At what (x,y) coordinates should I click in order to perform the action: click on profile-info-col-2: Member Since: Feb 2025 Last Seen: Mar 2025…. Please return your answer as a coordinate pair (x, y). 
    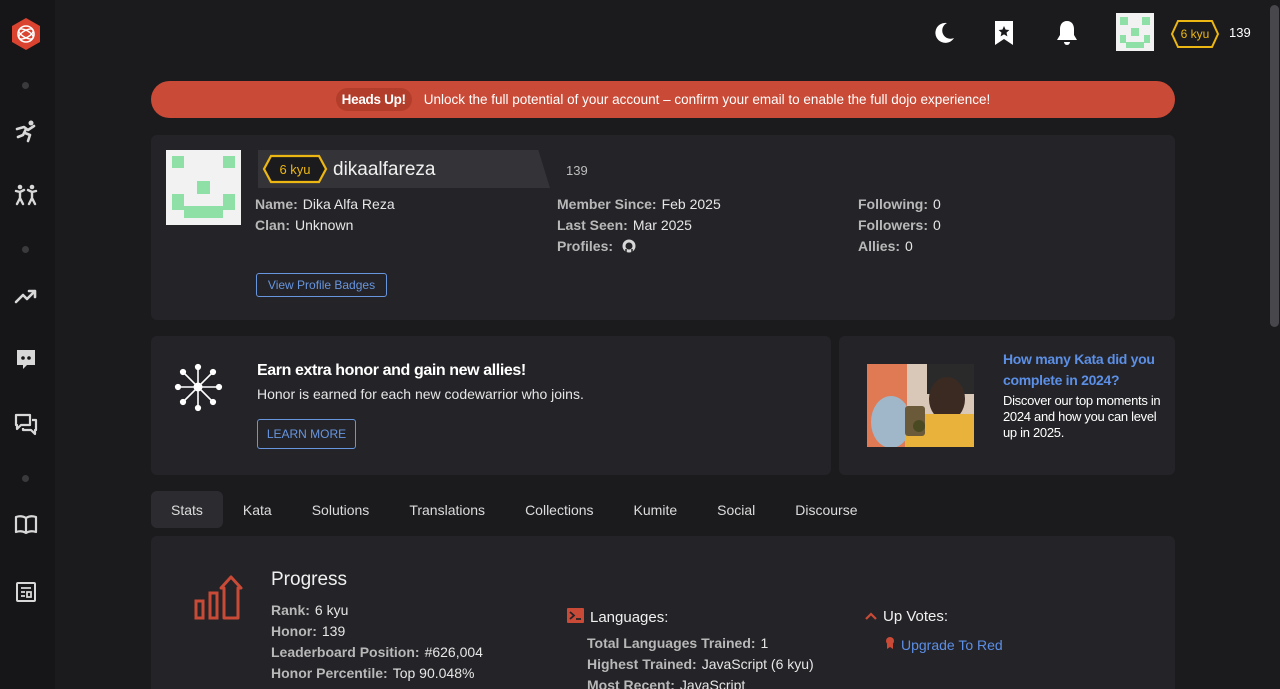
    Looking at the image, I should click on (639, 226).